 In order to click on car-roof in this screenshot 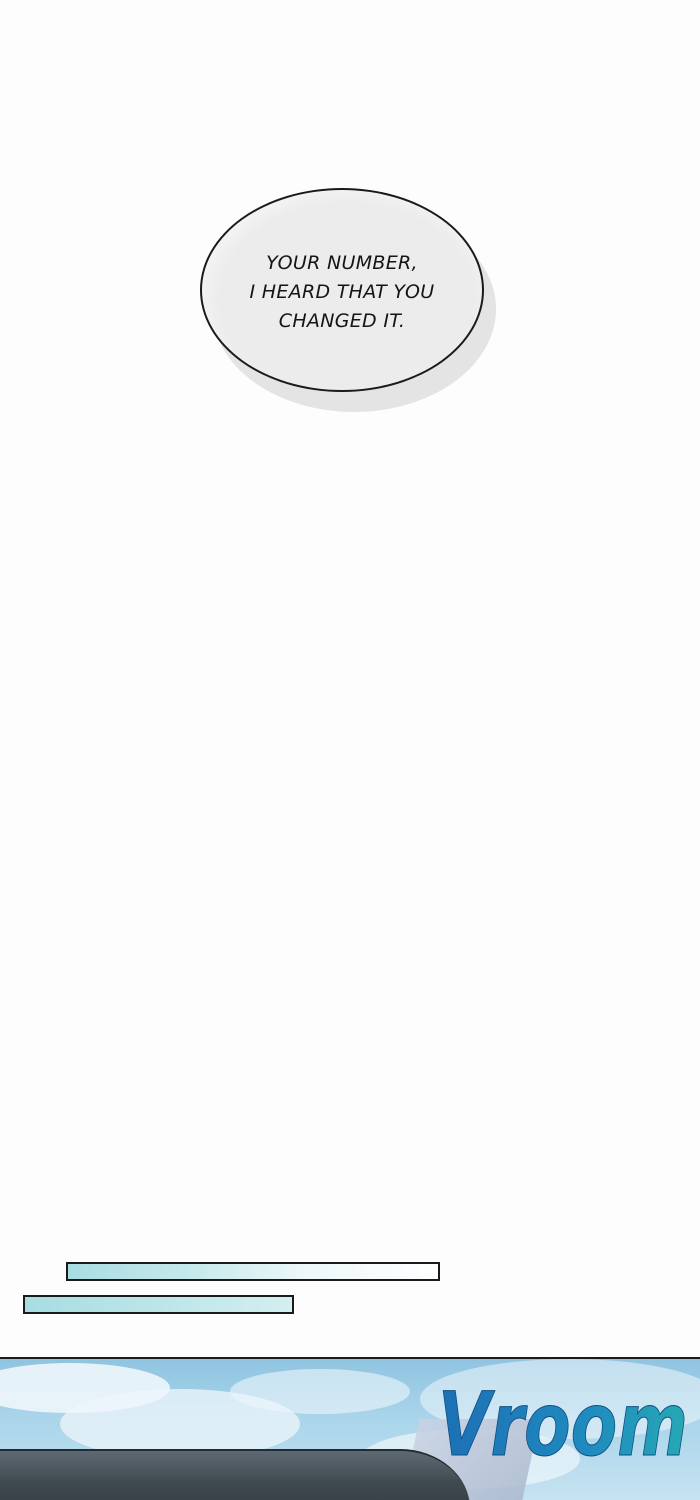, I will do `click(235, 1474)`.